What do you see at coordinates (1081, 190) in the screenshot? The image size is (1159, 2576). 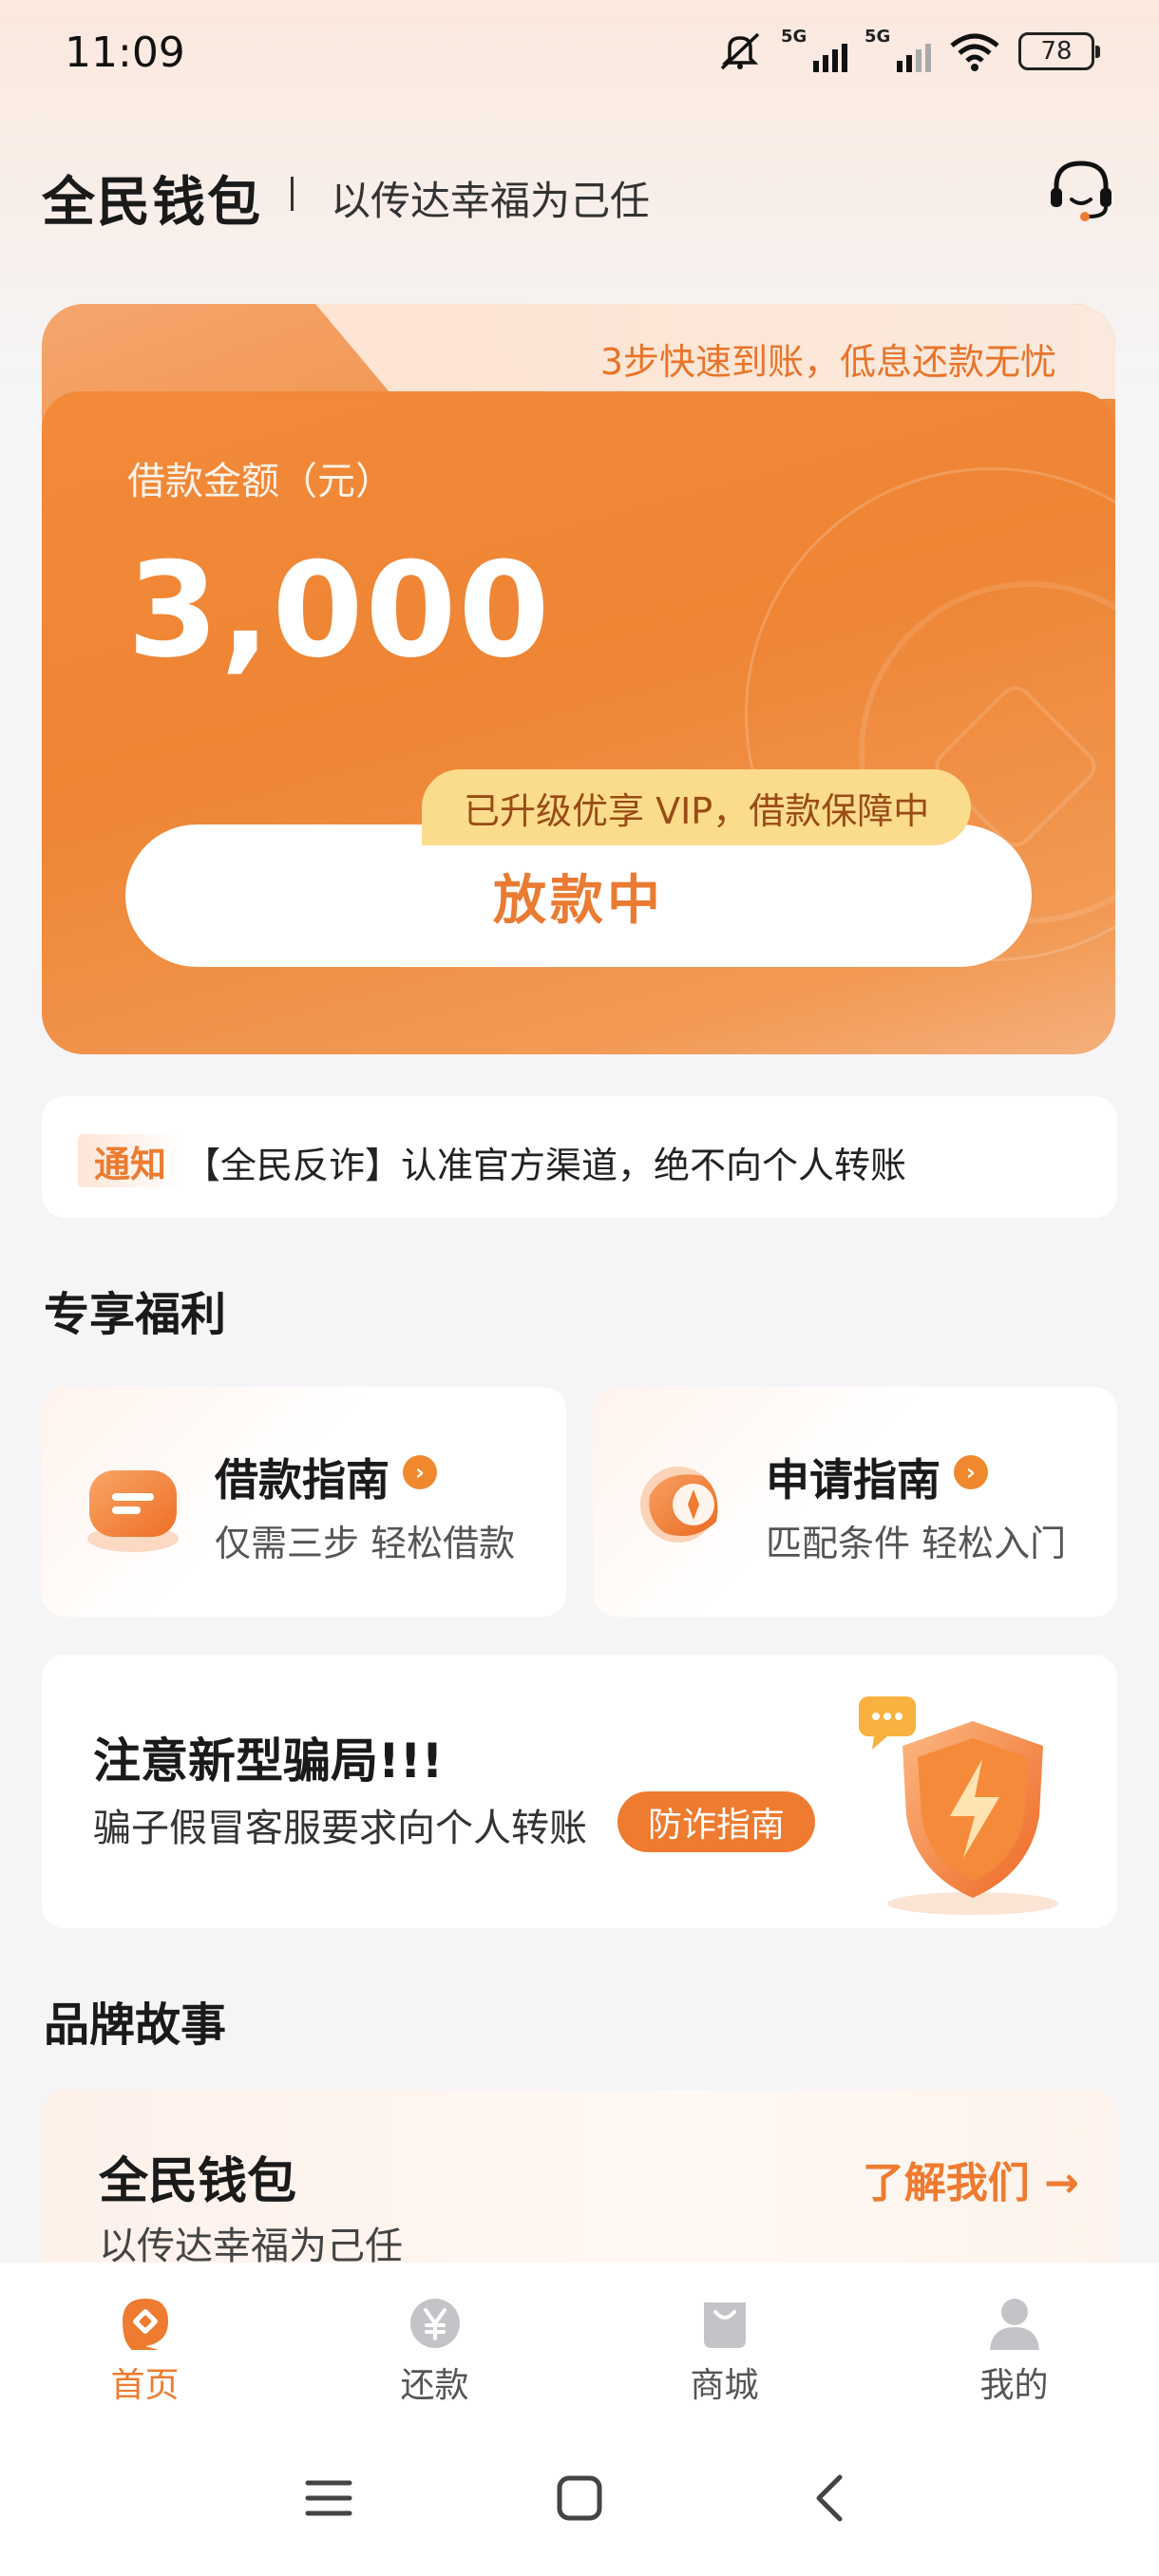 I see `headset-icon` at bounding box center [1081, 190].